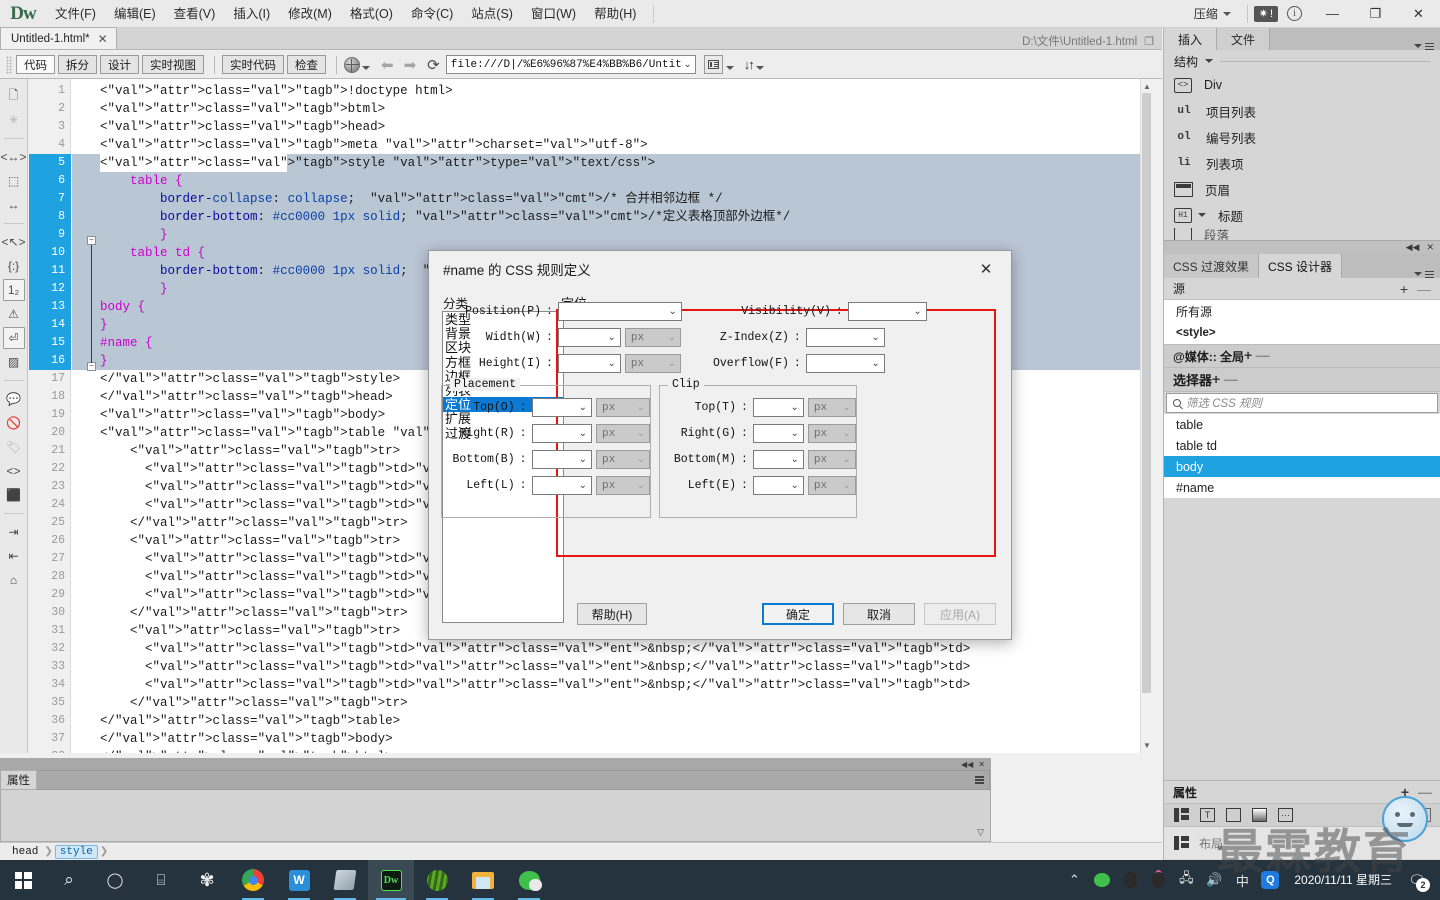  What do you see at coordinates (1425, 792) in the screenshot?
I see `remove-property-button: —` at bounding box center [1425, 792].